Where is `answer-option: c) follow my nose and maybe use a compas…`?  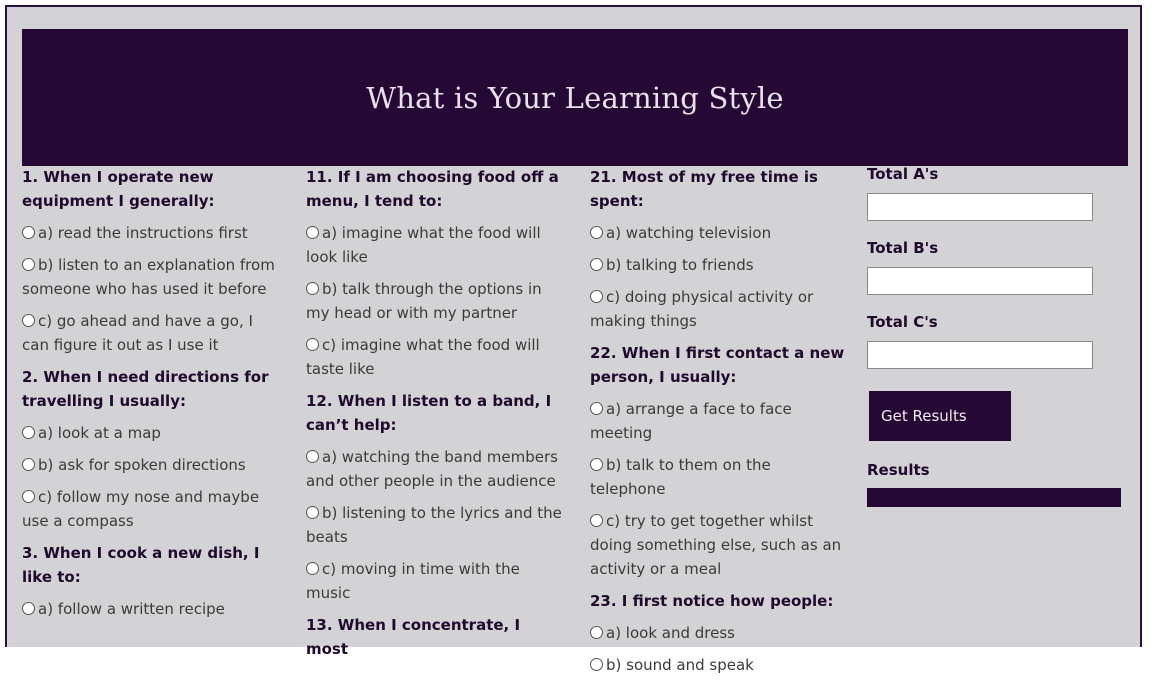
answer-option: c) follow my nose and maybe use a compas… is located at coordinates (151, 509).